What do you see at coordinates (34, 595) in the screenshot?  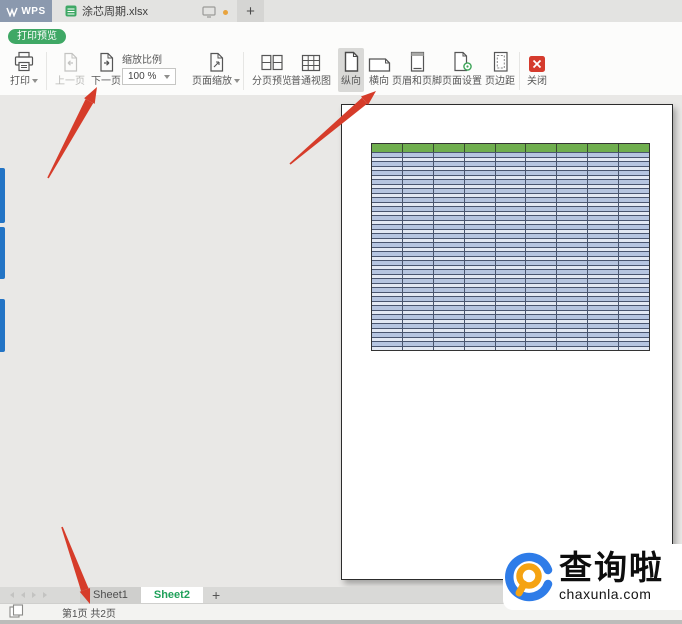 I see `next-sheet-icon` at bounding box center [34, 595].